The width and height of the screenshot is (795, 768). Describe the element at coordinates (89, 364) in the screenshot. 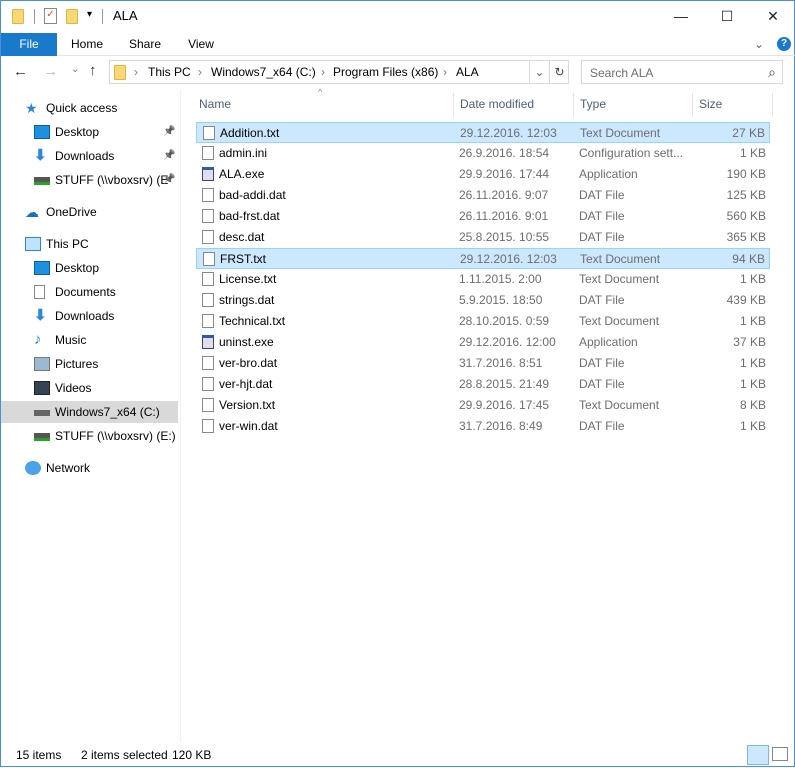

I see `sidebar-item-pictures: Pictures` at that location.